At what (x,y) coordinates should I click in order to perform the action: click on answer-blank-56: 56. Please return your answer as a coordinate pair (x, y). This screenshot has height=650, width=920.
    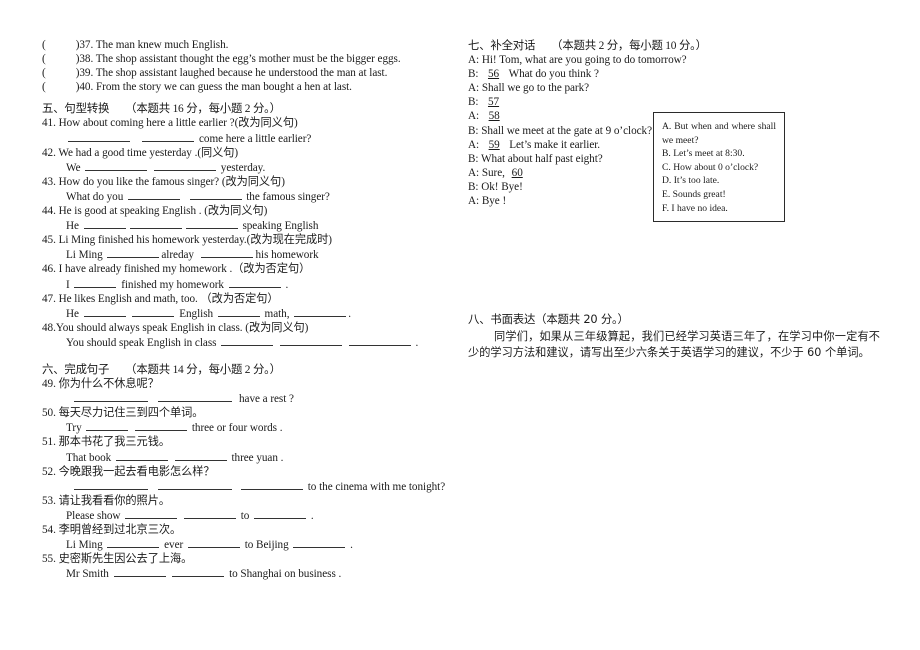
    Looking at the image, I should click on (493, 74).